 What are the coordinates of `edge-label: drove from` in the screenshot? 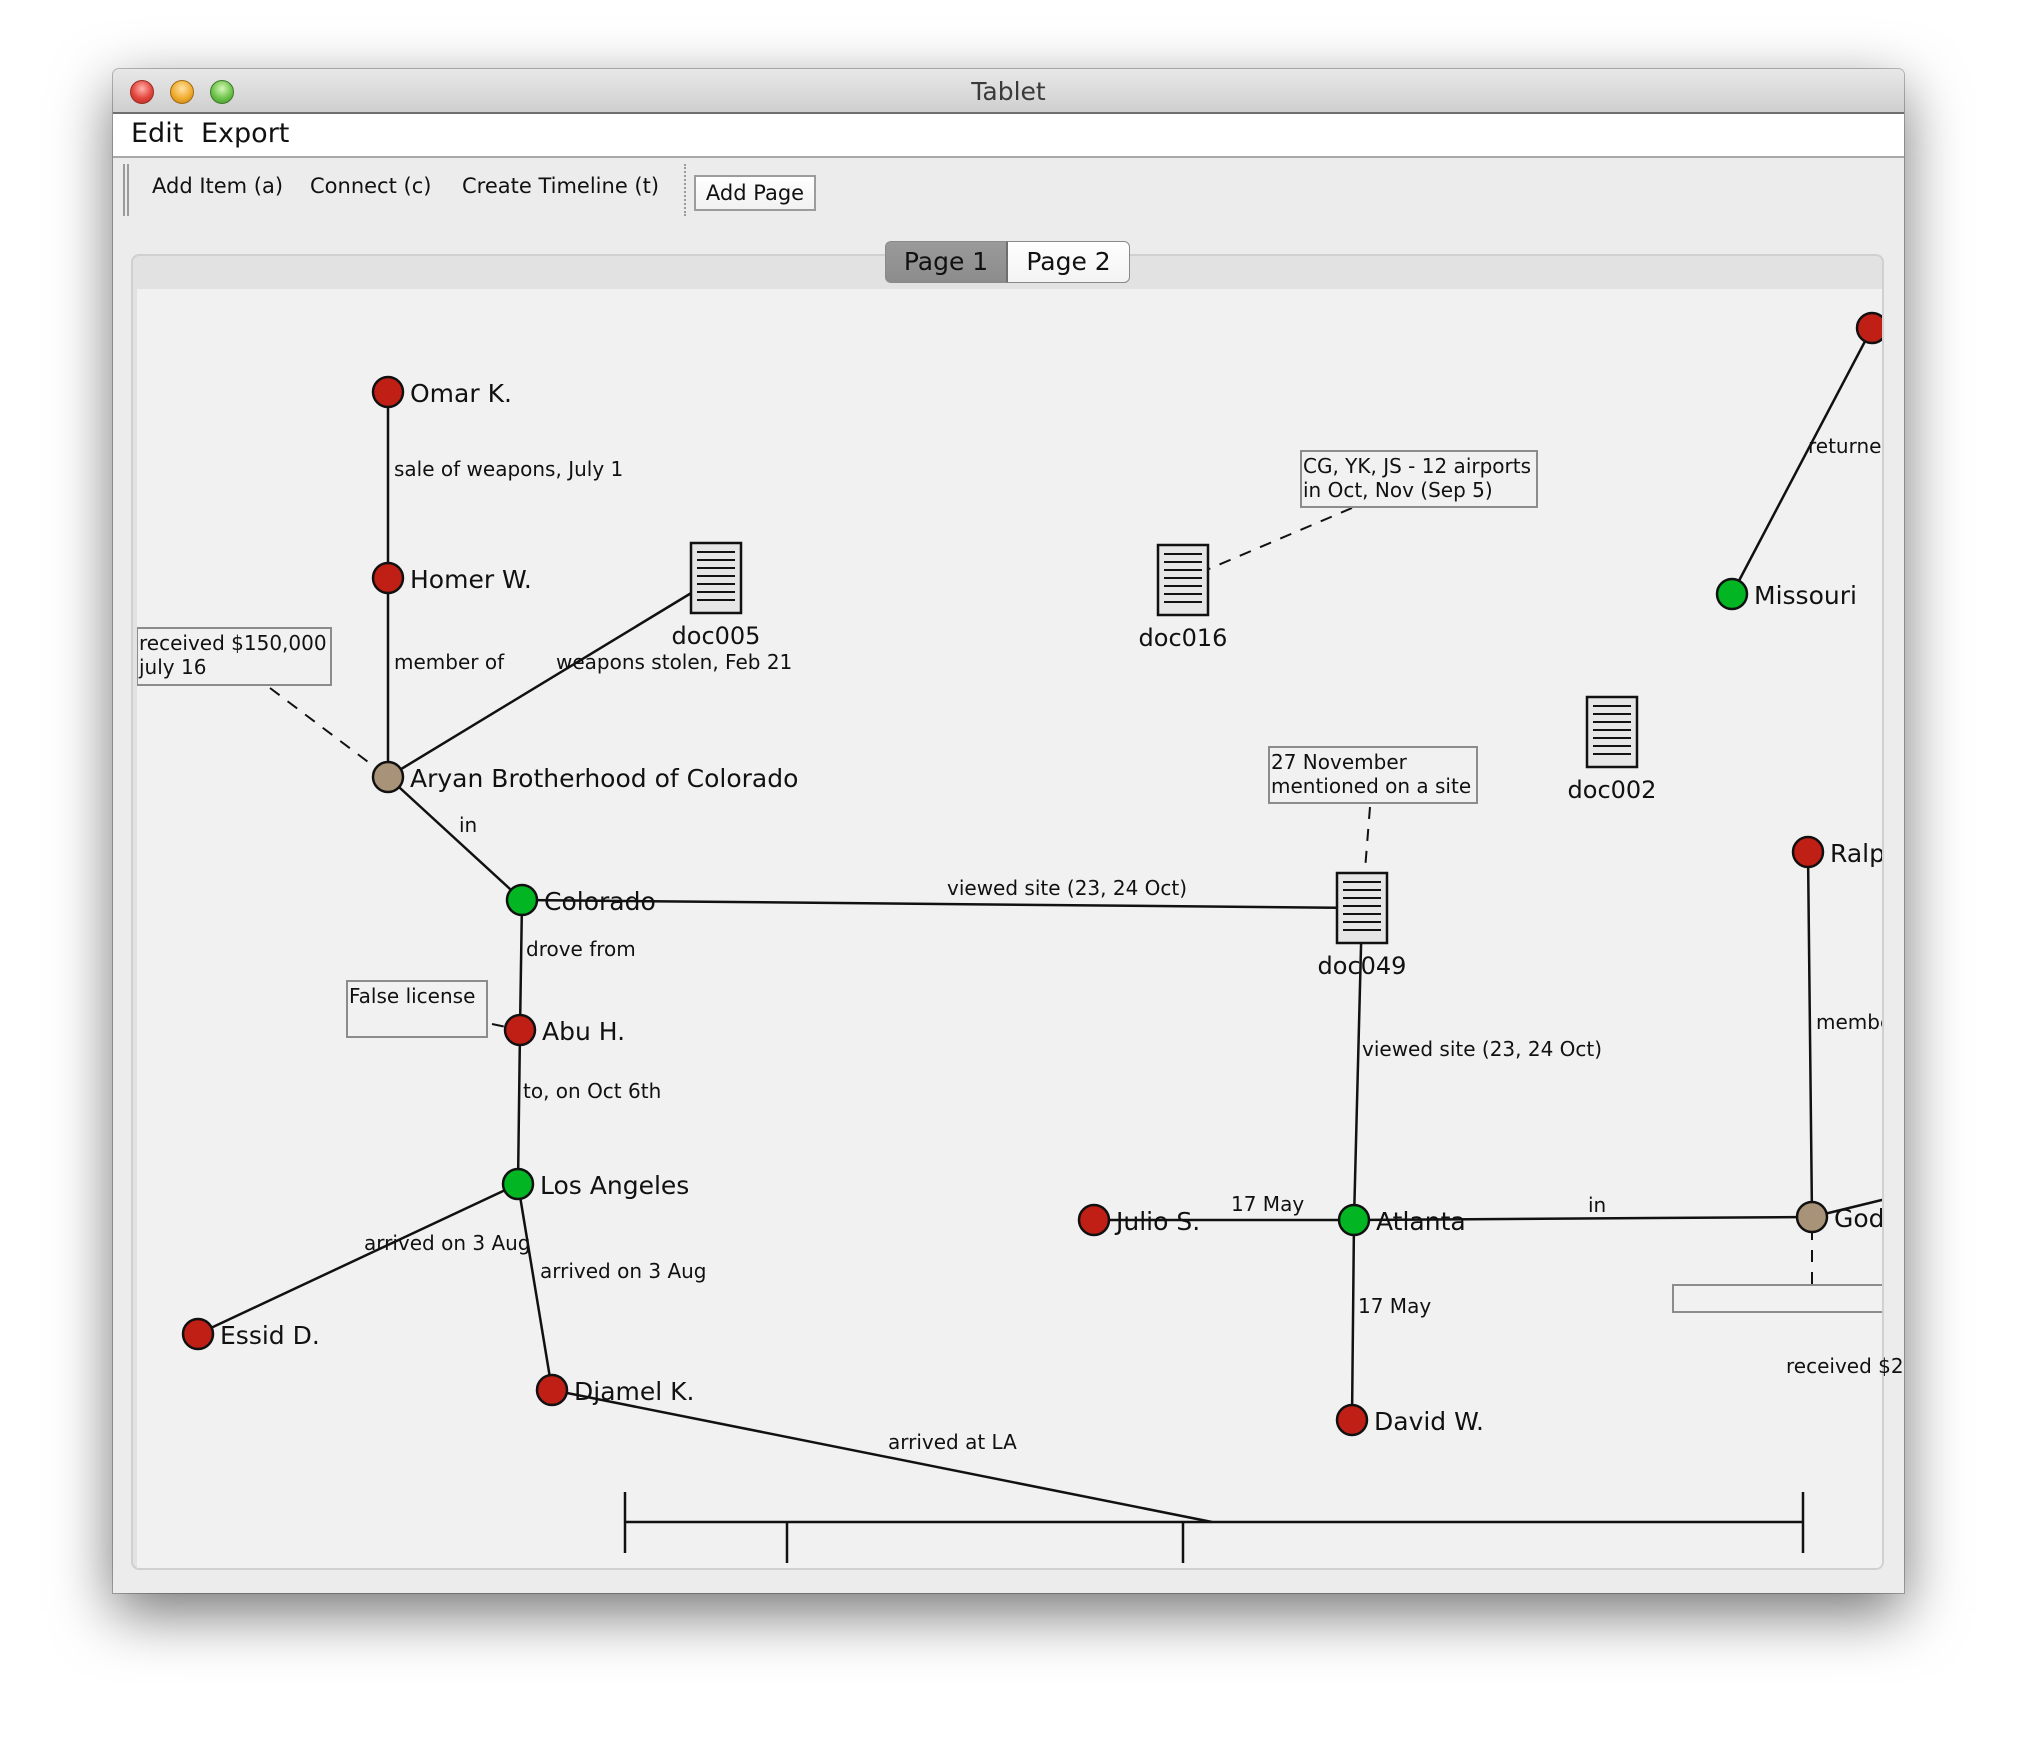 It's located at (581, 949).